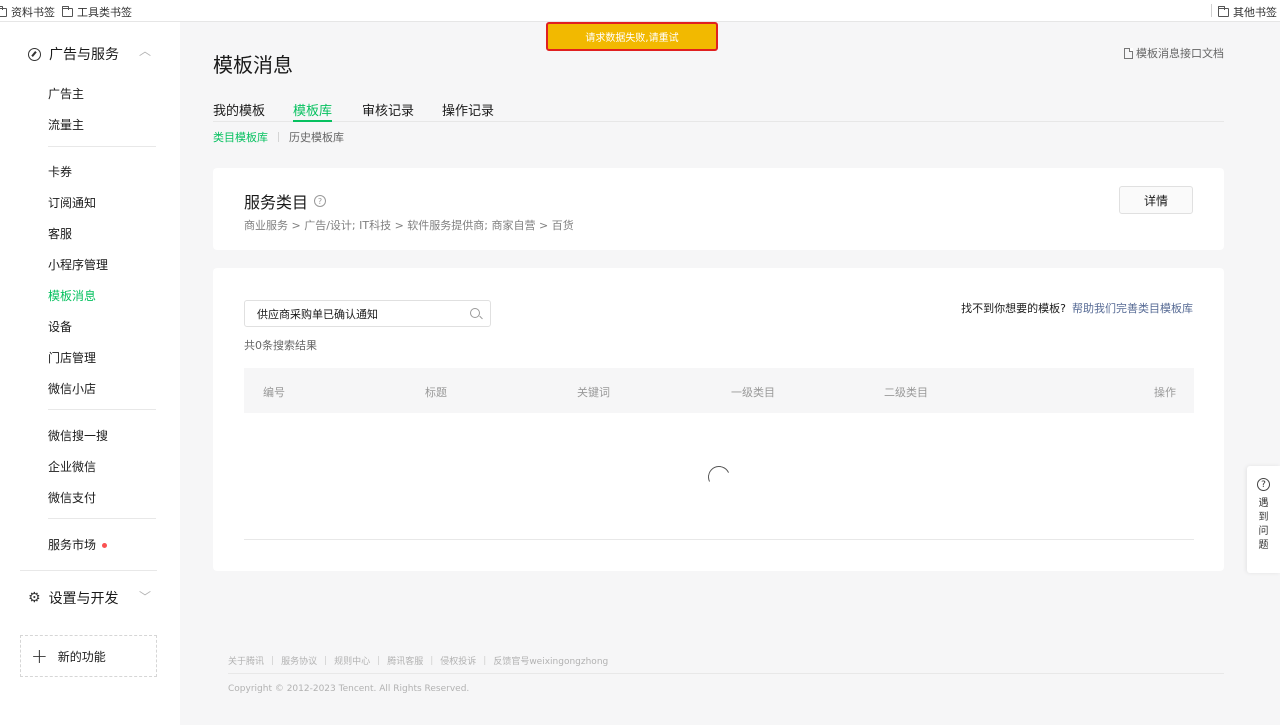  Describe the element at coordinates (72, 466) in the screenshot. I see `sidebar-item-work-wechat: 企业微信` at that location.